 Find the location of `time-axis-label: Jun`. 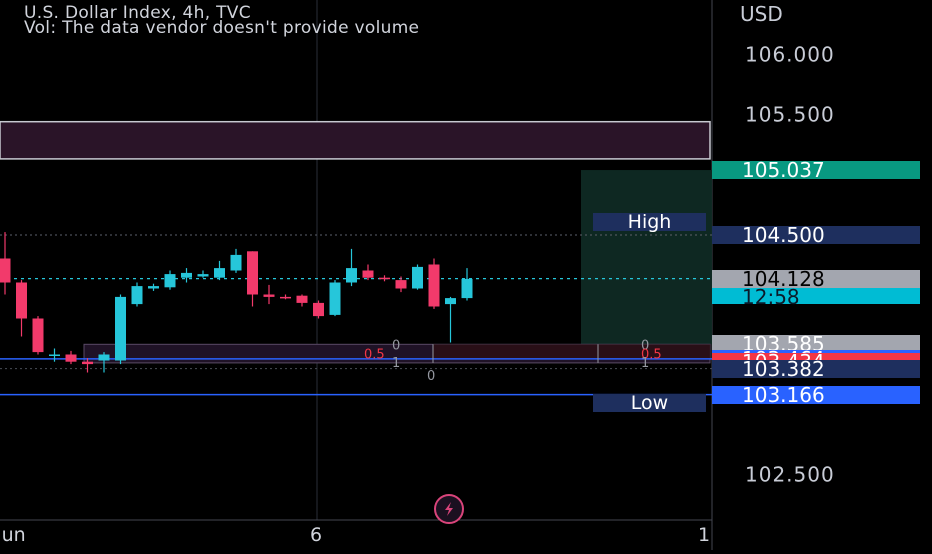

time-axis-label: Jun is located at coordinates (13, 535).